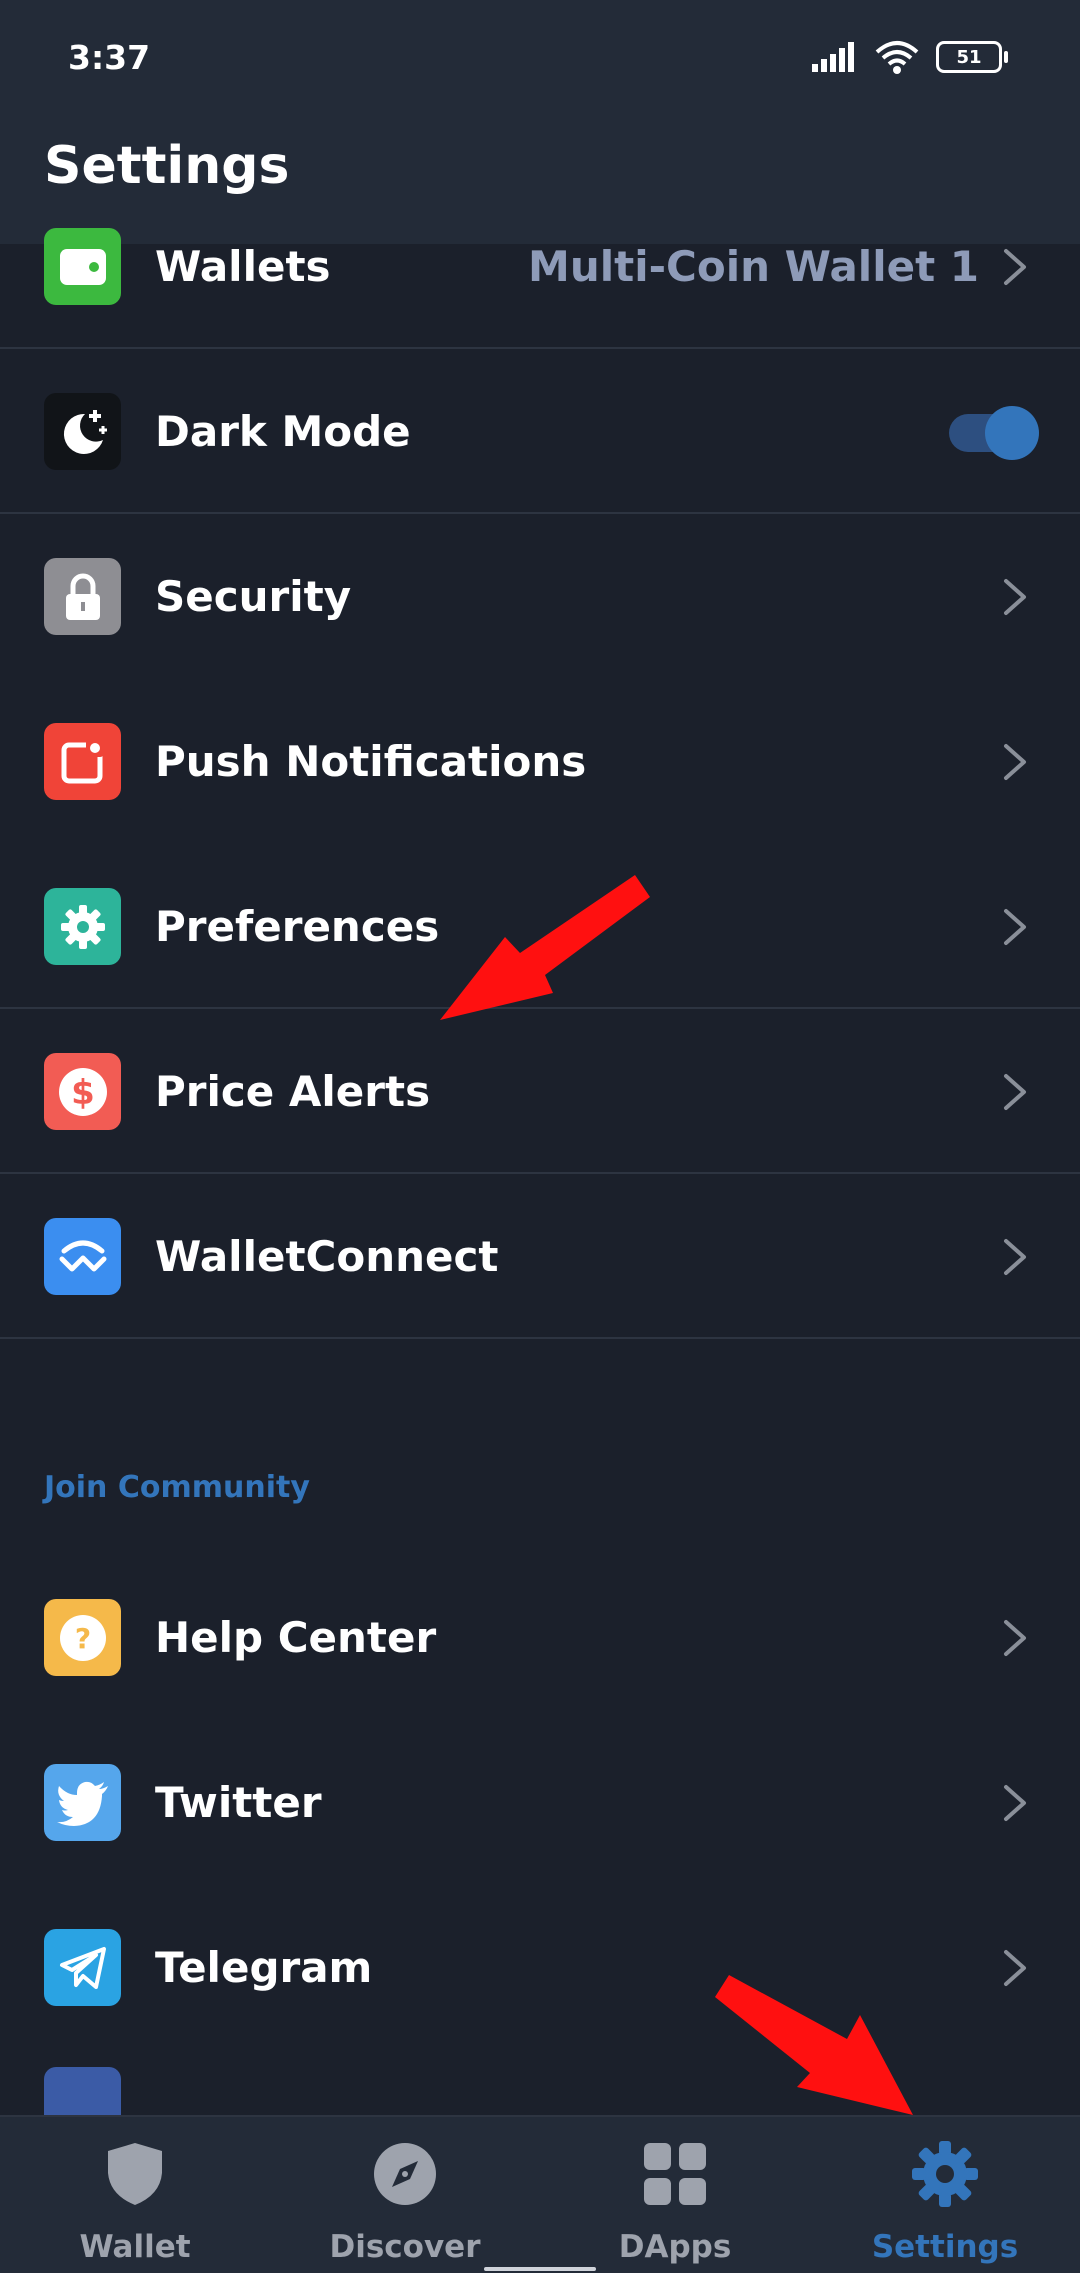 This screenshot has height=2273, width=1080. I want to click on tab-label: Wallet, so click(135, 2247).